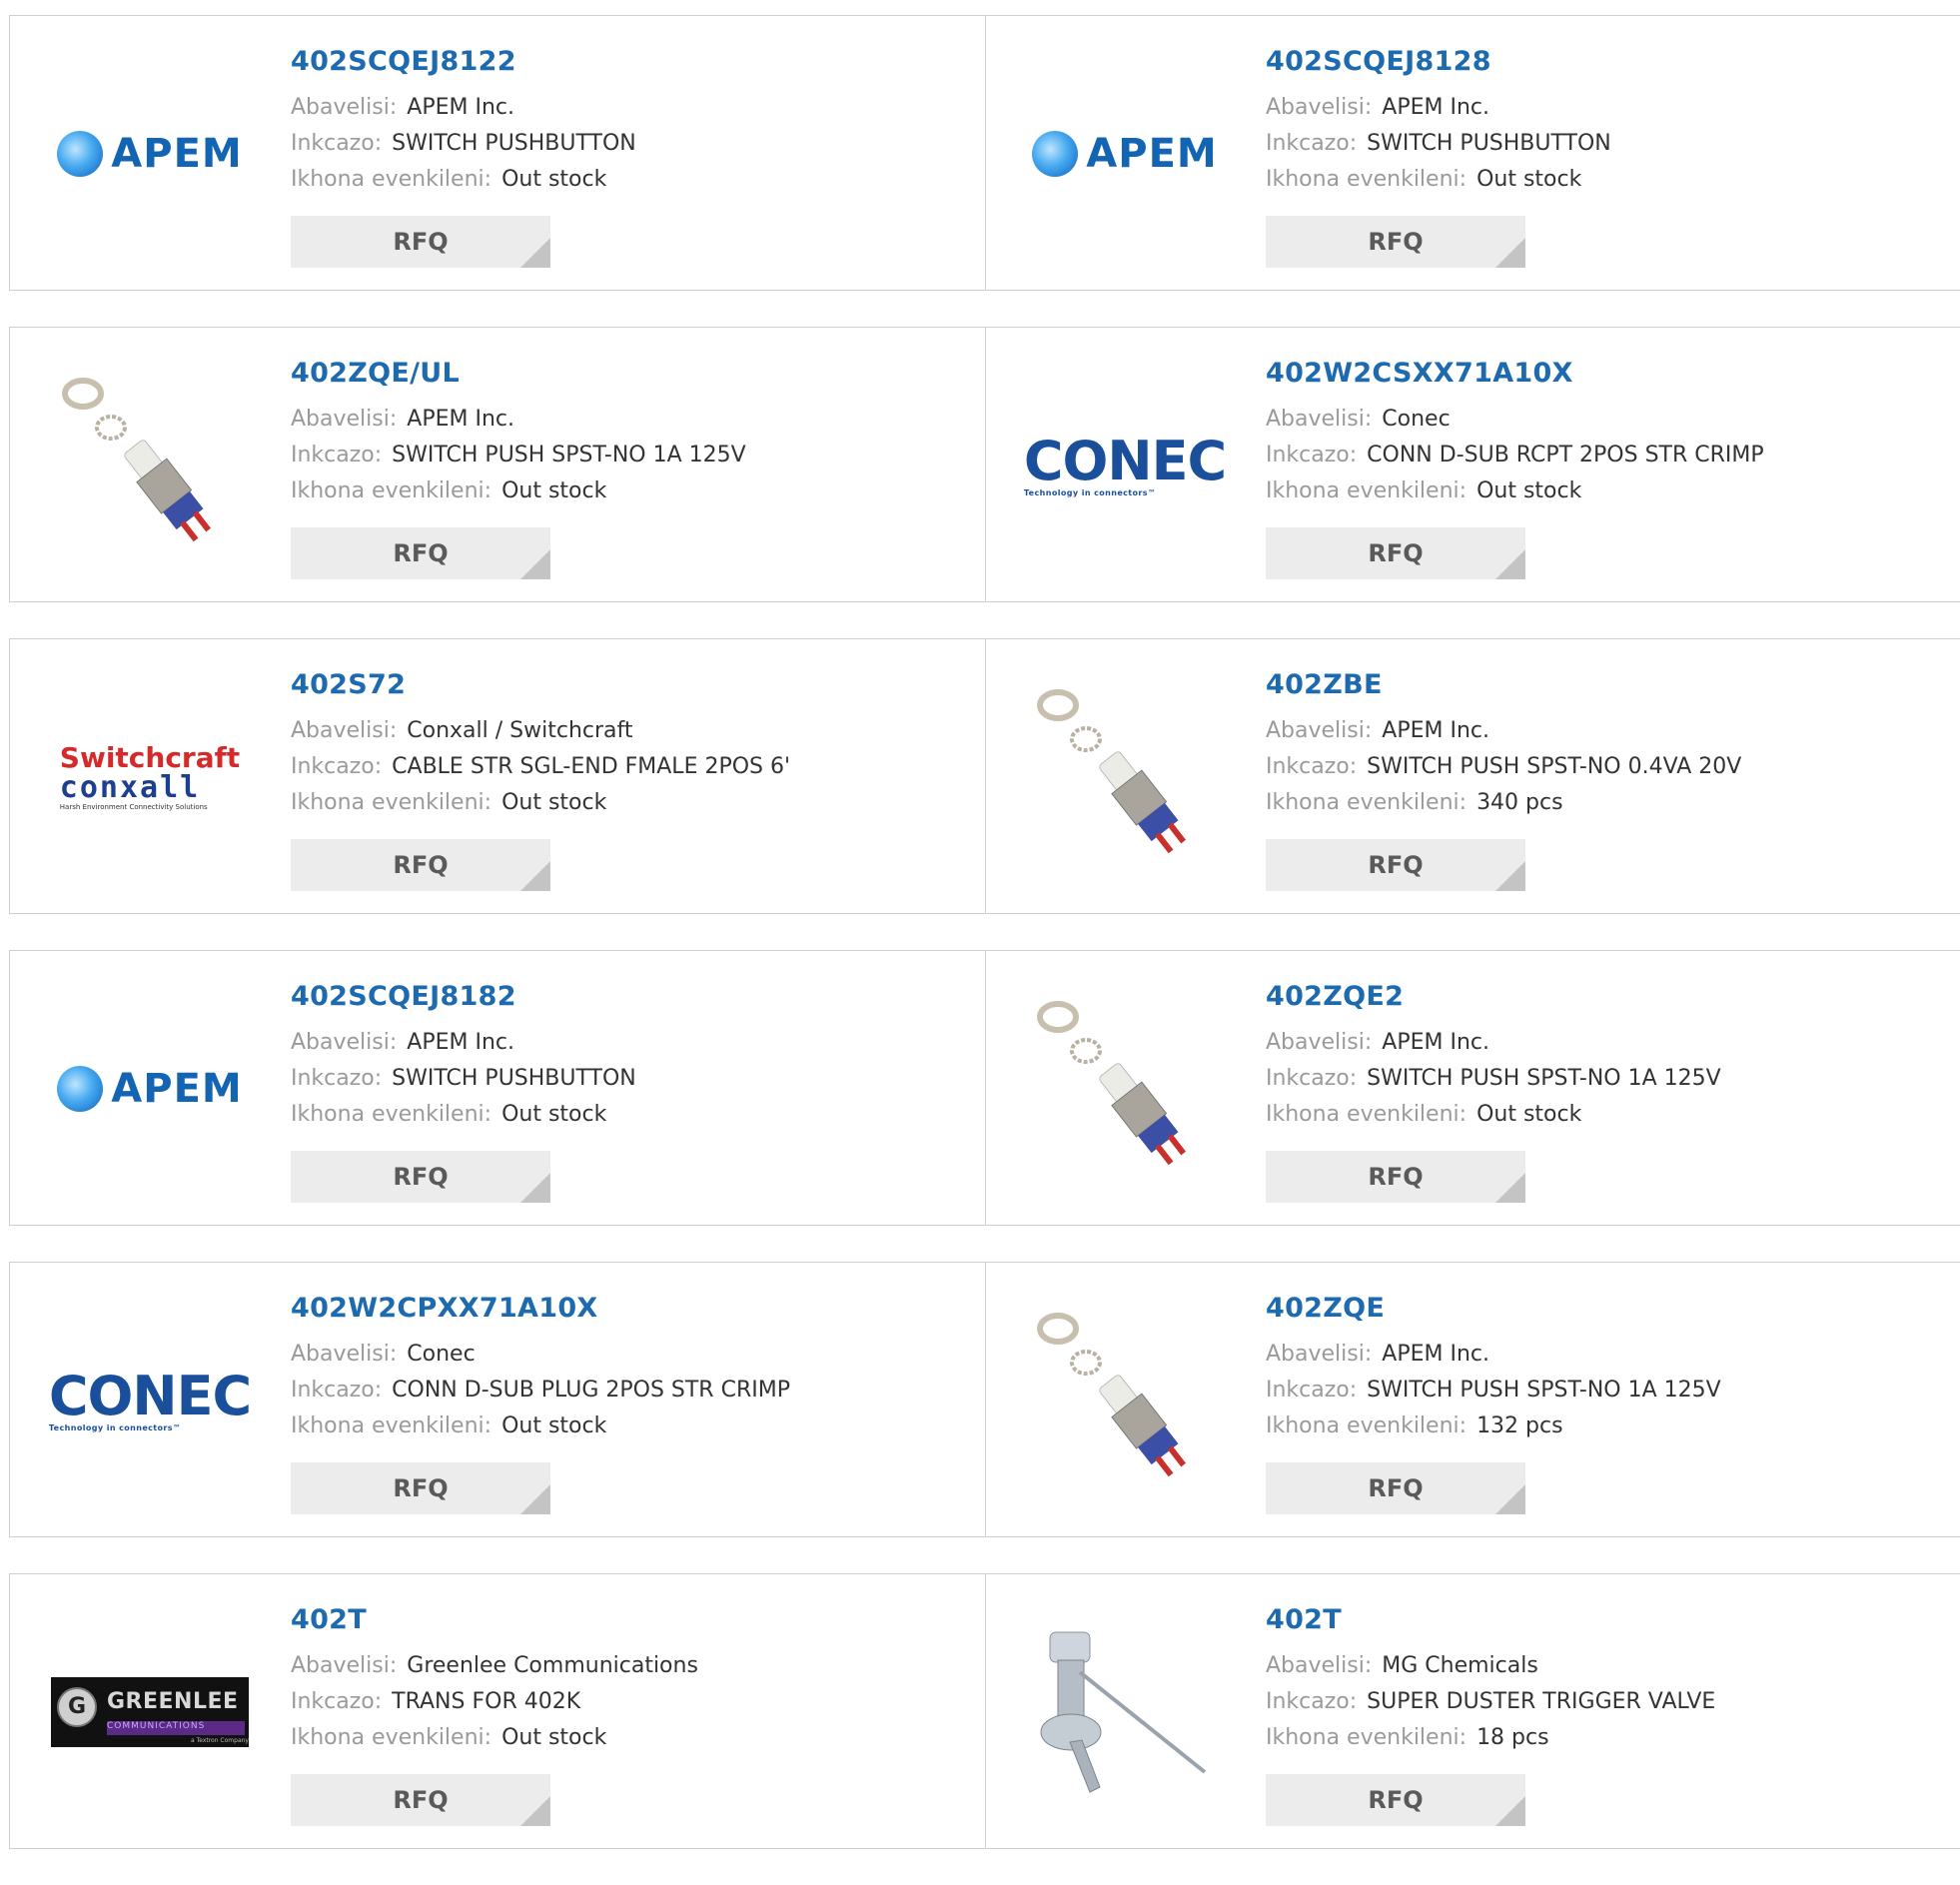 The image size is (1960, 1885). Describe the element at coordinates (1605, 997) in the screenshot. I see `part-number-link: 402ZQE2` at that location.